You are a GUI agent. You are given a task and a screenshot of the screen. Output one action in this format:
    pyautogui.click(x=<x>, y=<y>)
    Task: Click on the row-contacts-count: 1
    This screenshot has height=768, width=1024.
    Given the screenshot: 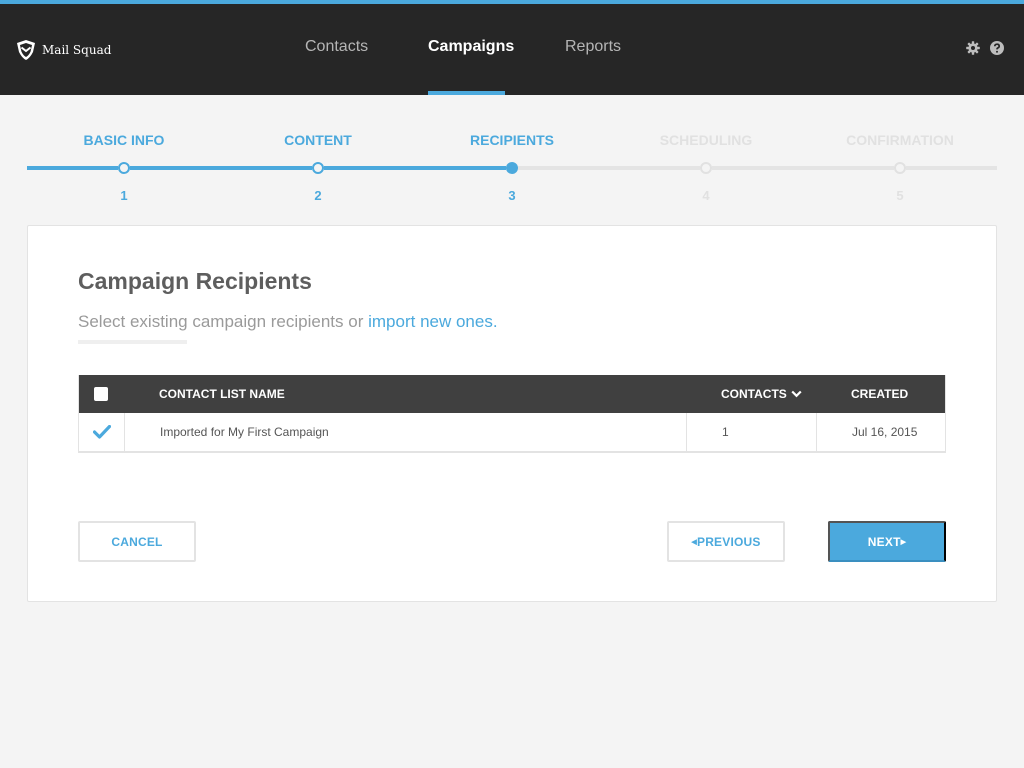 What is the action you would take?
    pyautogui.click(x=725, y=432)
    